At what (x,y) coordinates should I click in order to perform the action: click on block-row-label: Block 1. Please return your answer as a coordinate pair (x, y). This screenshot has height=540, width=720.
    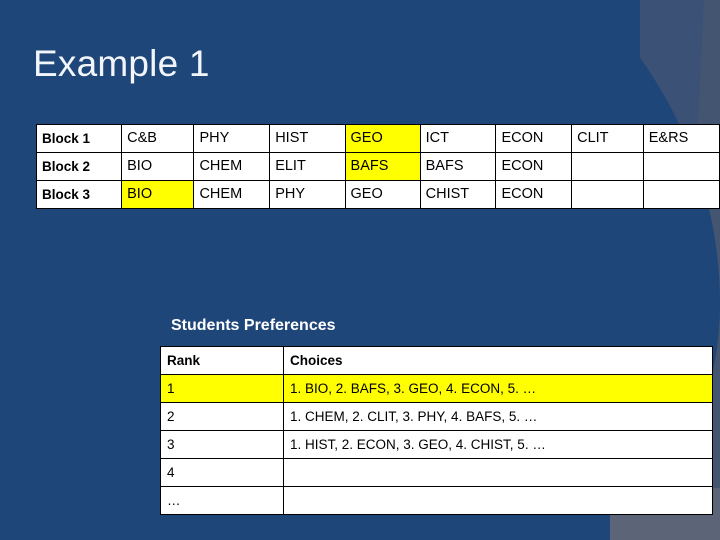
    Looking at the image, I should click on (79, 138).